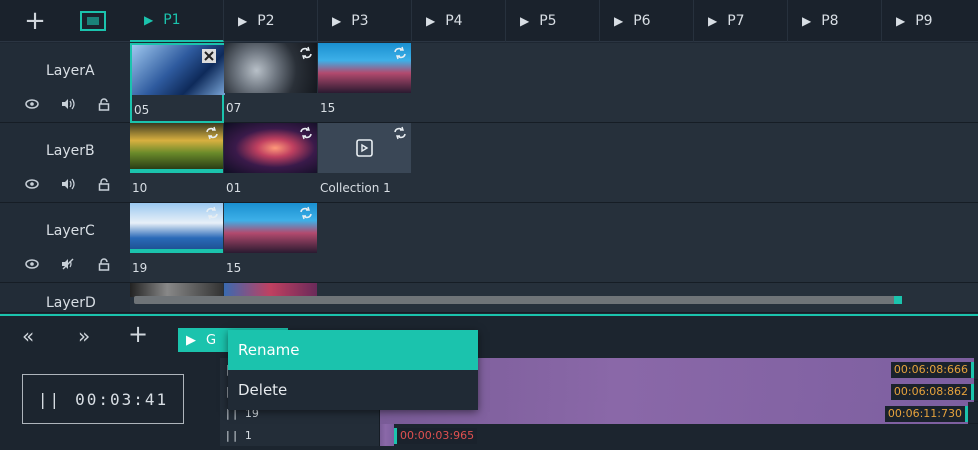 This screenshot has width=978, height=450. Describe the element at coordinates (300, 435) in the screenshot. I see `track-header: | | 1` at that location.